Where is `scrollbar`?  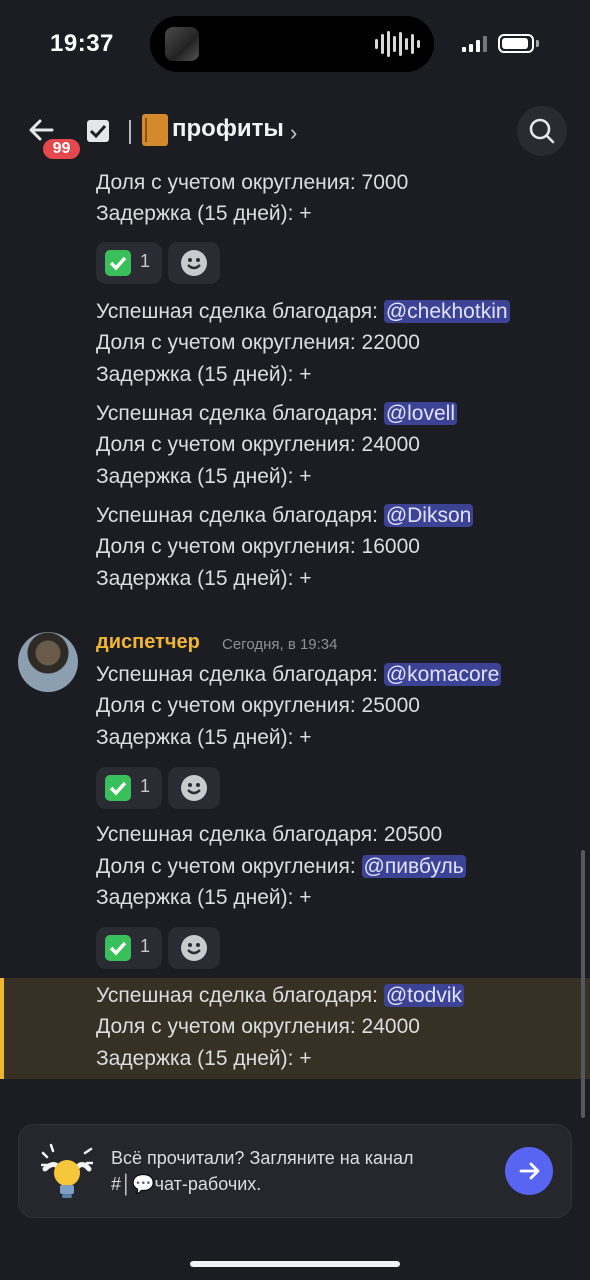
scrollbar is located at coordinates (583, 984).